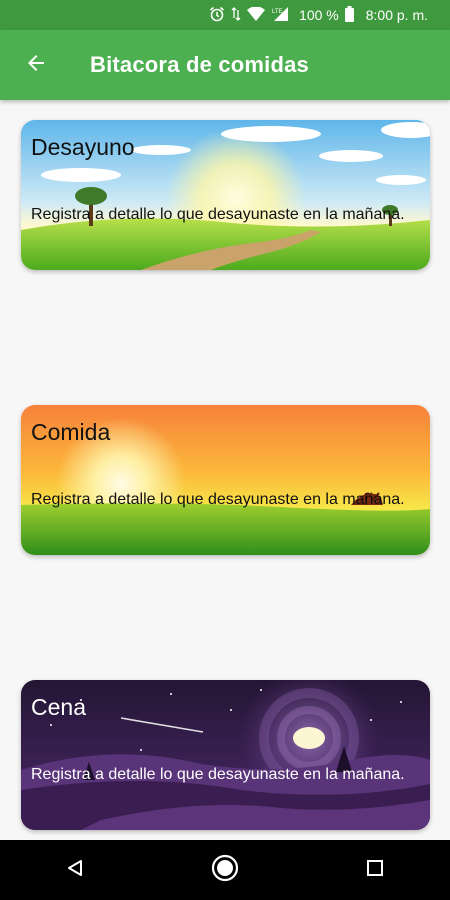  I want to click on data-arrows-icon, so click(236, 15).